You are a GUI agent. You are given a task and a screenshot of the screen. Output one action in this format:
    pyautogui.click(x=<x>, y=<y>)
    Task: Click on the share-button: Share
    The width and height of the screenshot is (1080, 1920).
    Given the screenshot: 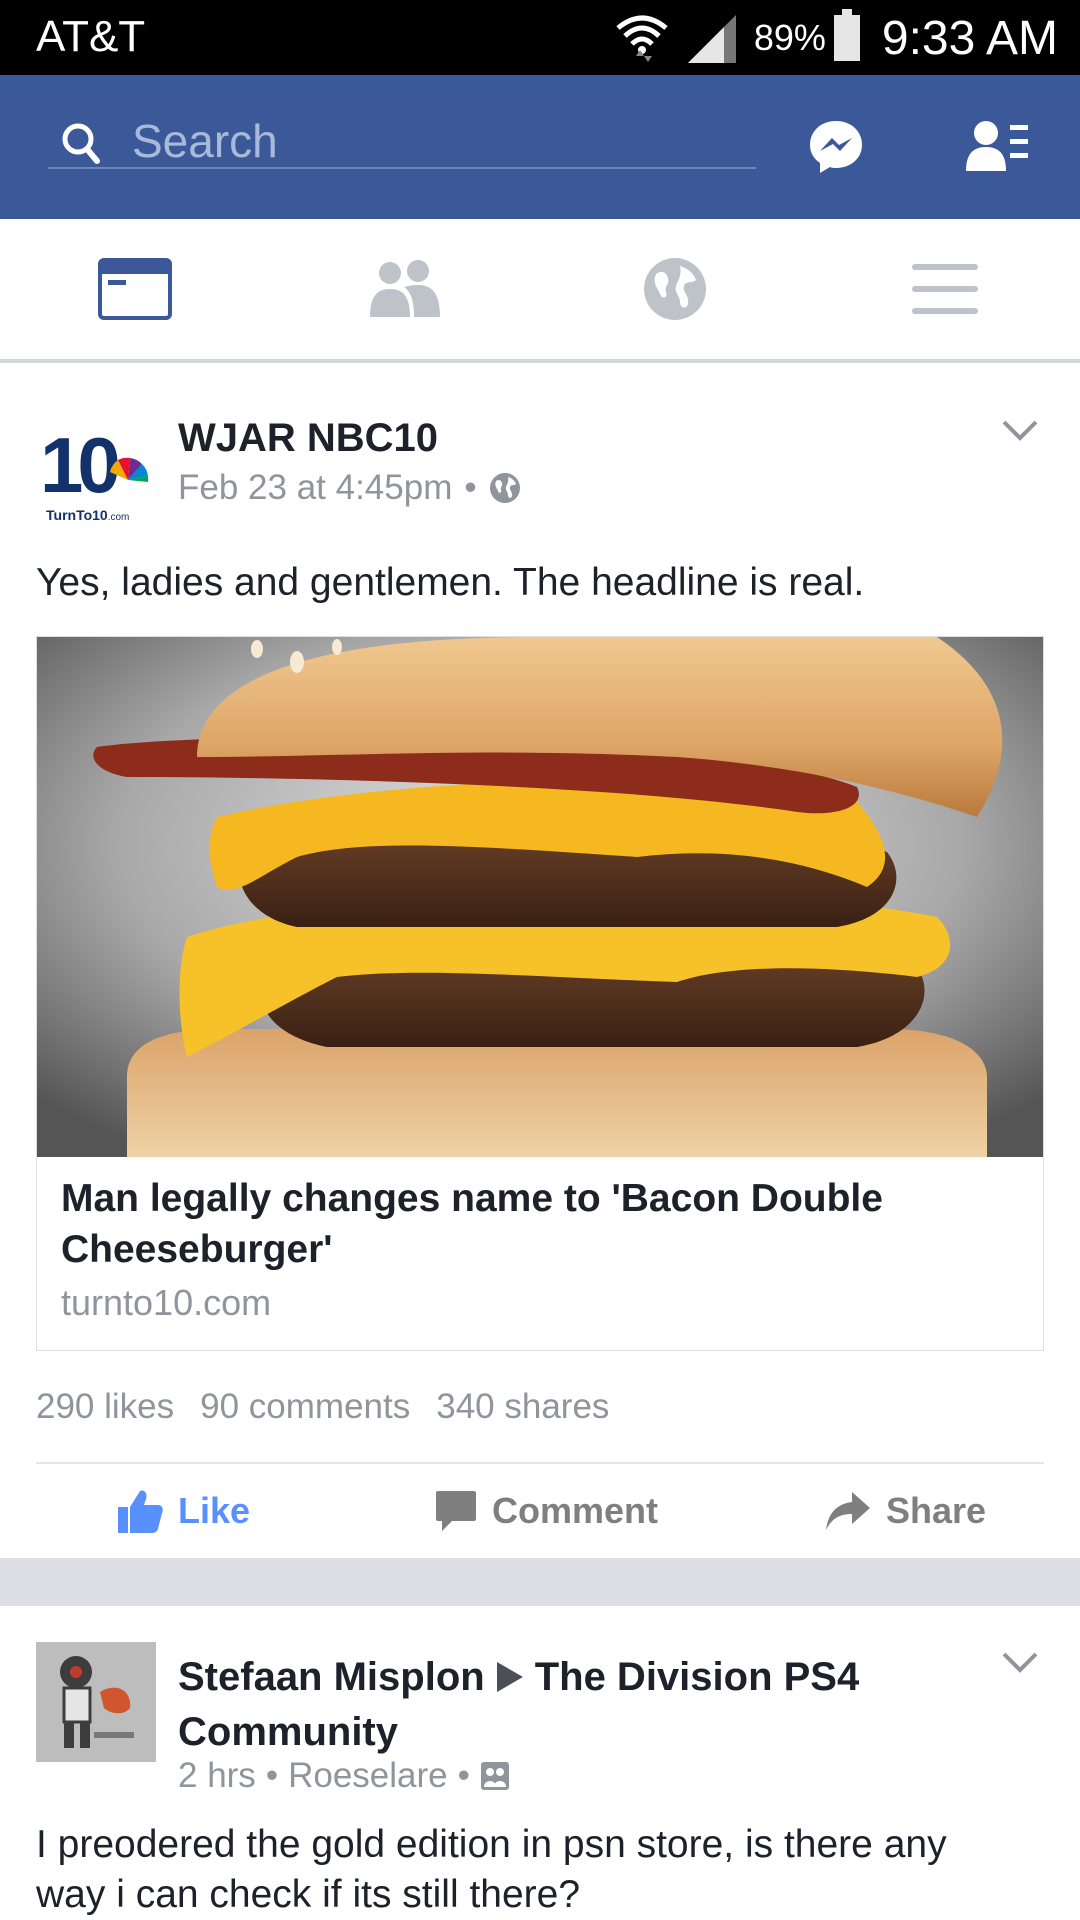 What is the action you would take?
    pyautogui.click(x=905, y=1511)
    